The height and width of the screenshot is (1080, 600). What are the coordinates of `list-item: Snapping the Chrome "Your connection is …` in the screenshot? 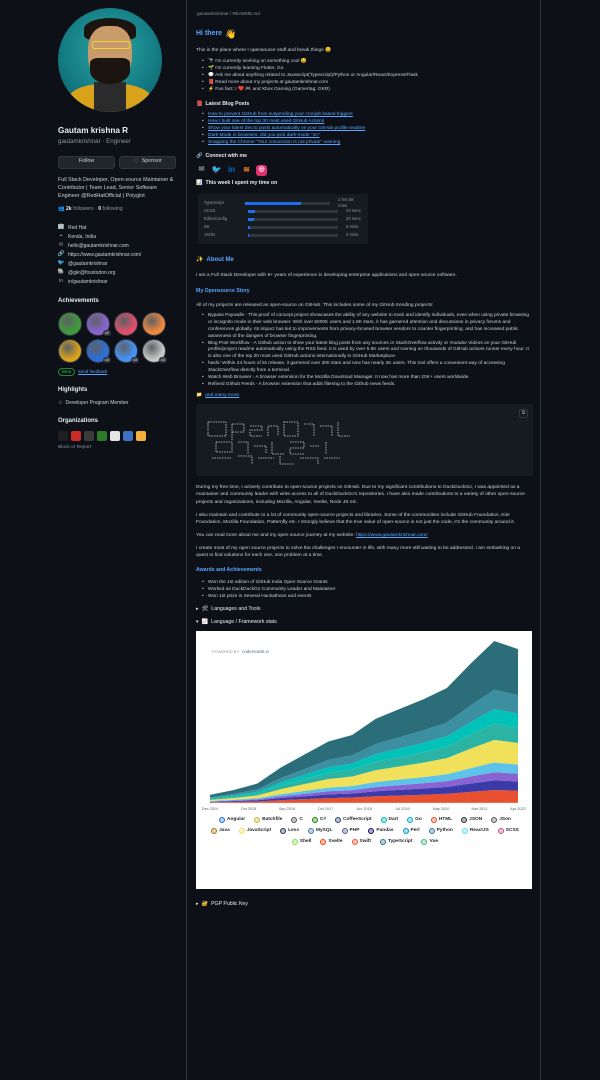 It's located at (367, 143).